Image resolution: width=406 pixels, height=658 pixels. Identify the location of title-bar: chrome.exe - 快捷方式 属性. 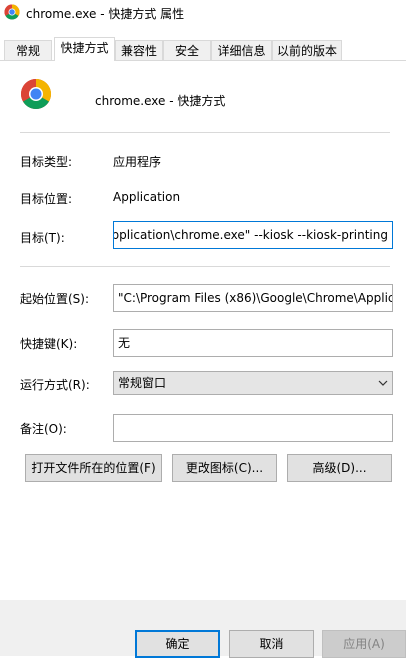
(203, 15).